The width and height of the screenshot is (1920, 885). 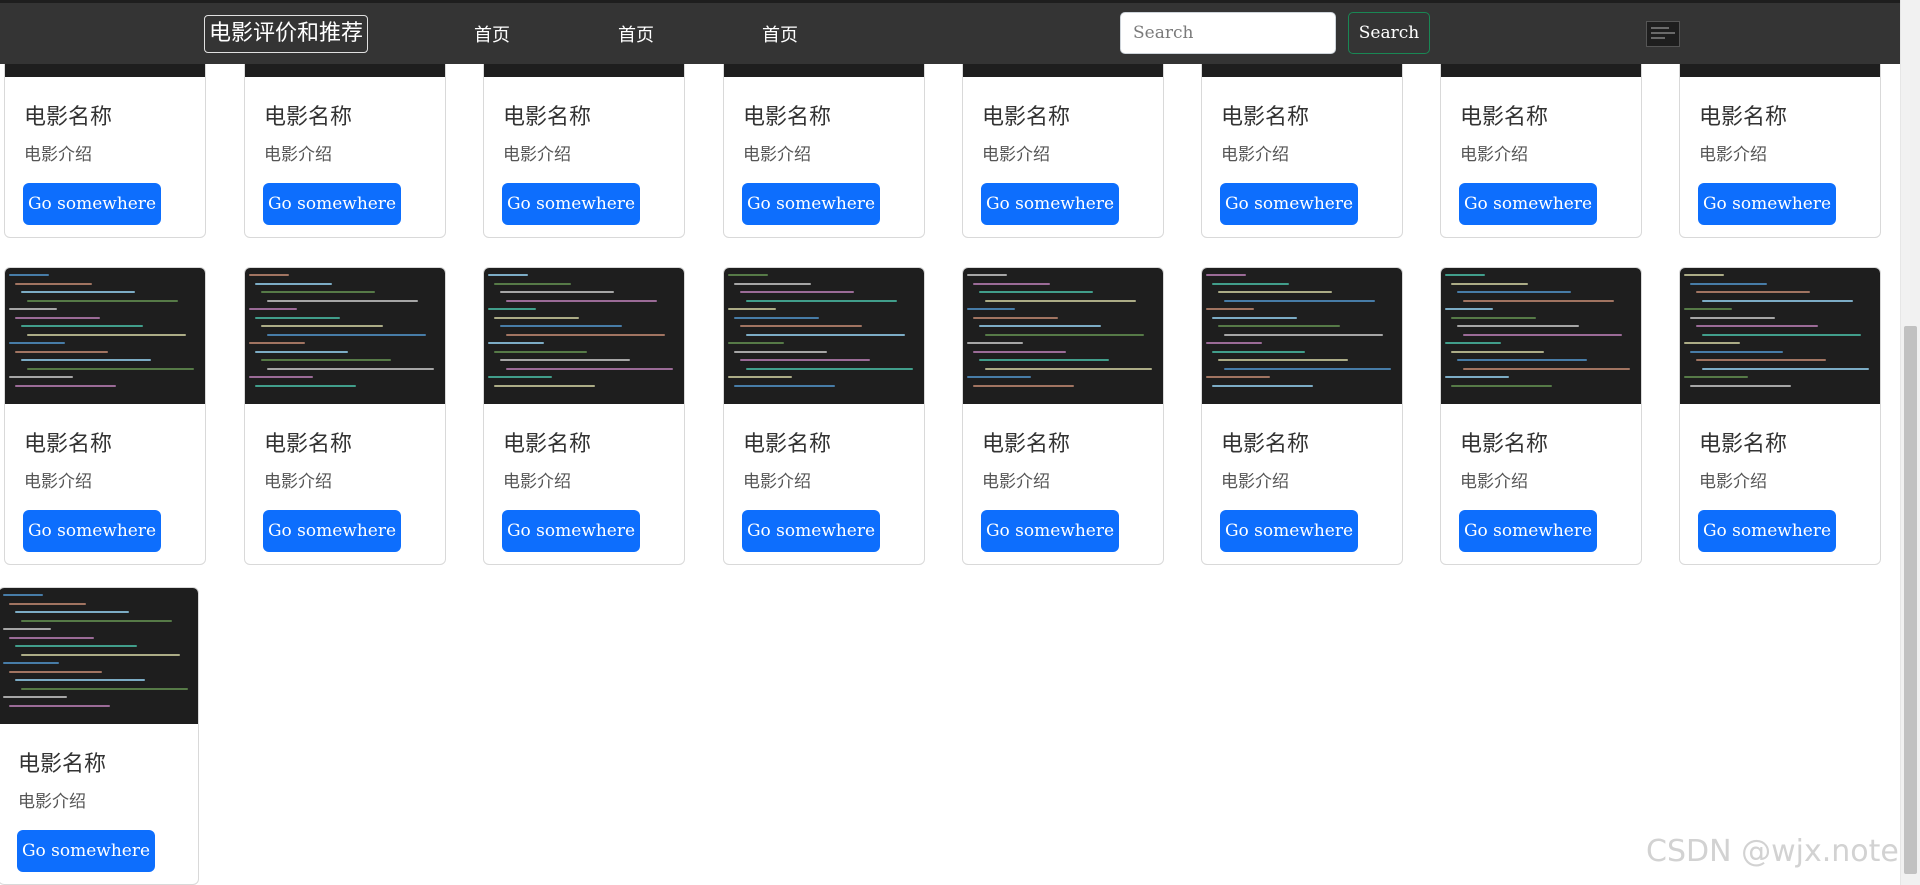 What do you see at coordinates (1228, 33) in the screenshot?
I see `search-input` at bounding box center [1228, 33].